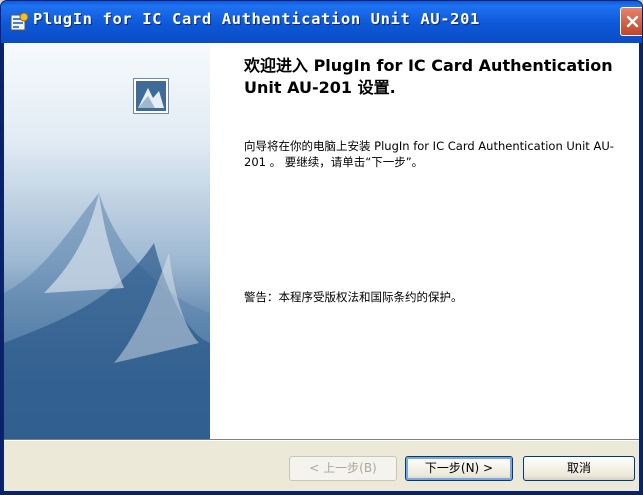 The width and height of the screenshot is (643, 495). Describe the element at coordinates (151, 96) in the screenshot. I see `product-logo-icon` at that location.